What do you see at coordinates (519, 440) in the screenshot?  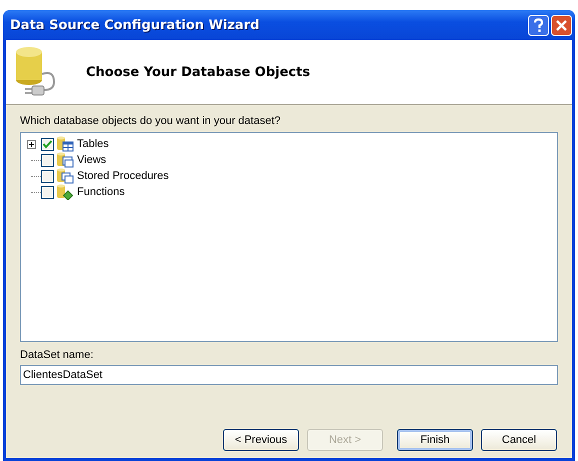 I see `wizard-button: Cancel` at bounding box center [519, 440].